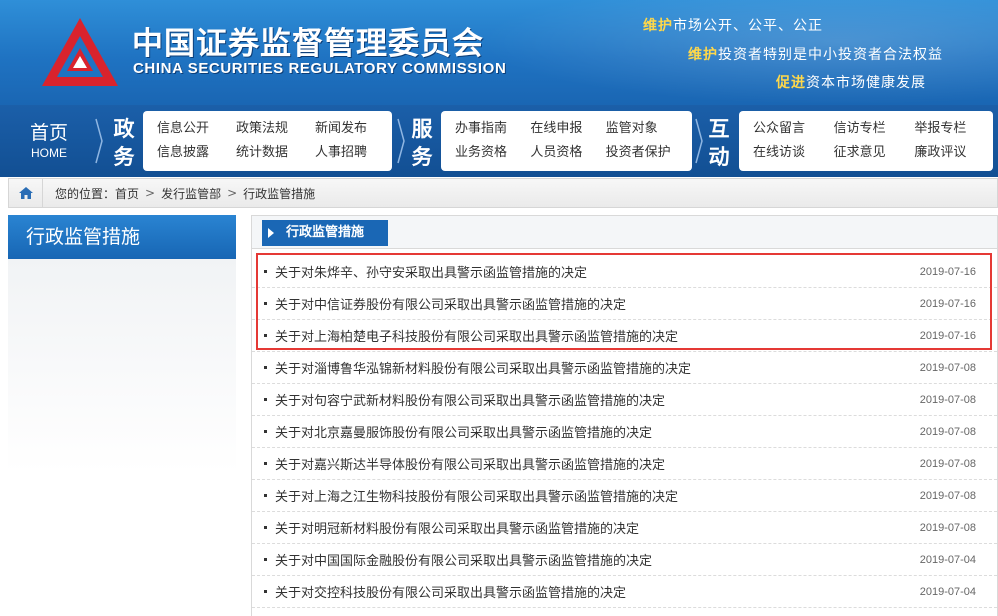 Image resolution: width=998 pixels, height=616 pixels. I want to click on list-item-title: 关于对中国国际金融股份有限公司采取出具警示函监管措施的决定, so click(592, 559).